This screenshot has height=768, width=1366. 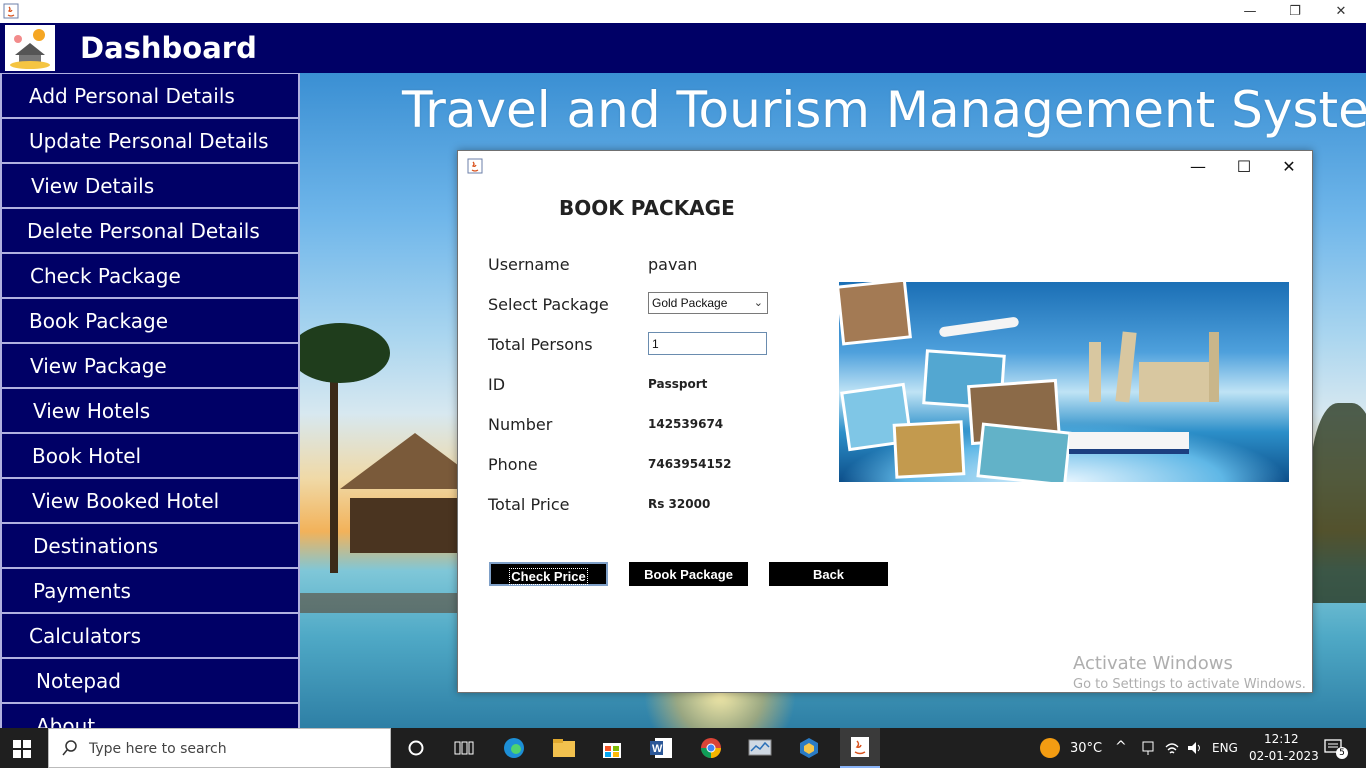 What do you see at coordinates (1148, 748) in the screenshot?
I see `meet-now-icon` at bounding box center [1148, 748].